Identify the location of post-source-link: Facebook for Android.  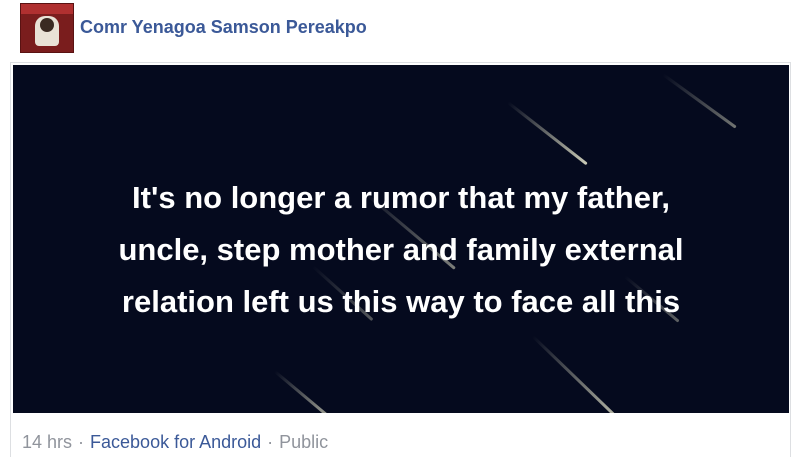
(175, 442).